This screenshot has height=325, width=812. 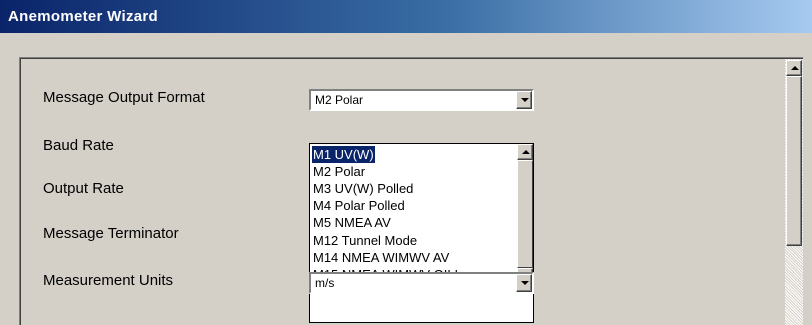 I want to click on measurement-units-select: m/s, so click(x=421, y=283).